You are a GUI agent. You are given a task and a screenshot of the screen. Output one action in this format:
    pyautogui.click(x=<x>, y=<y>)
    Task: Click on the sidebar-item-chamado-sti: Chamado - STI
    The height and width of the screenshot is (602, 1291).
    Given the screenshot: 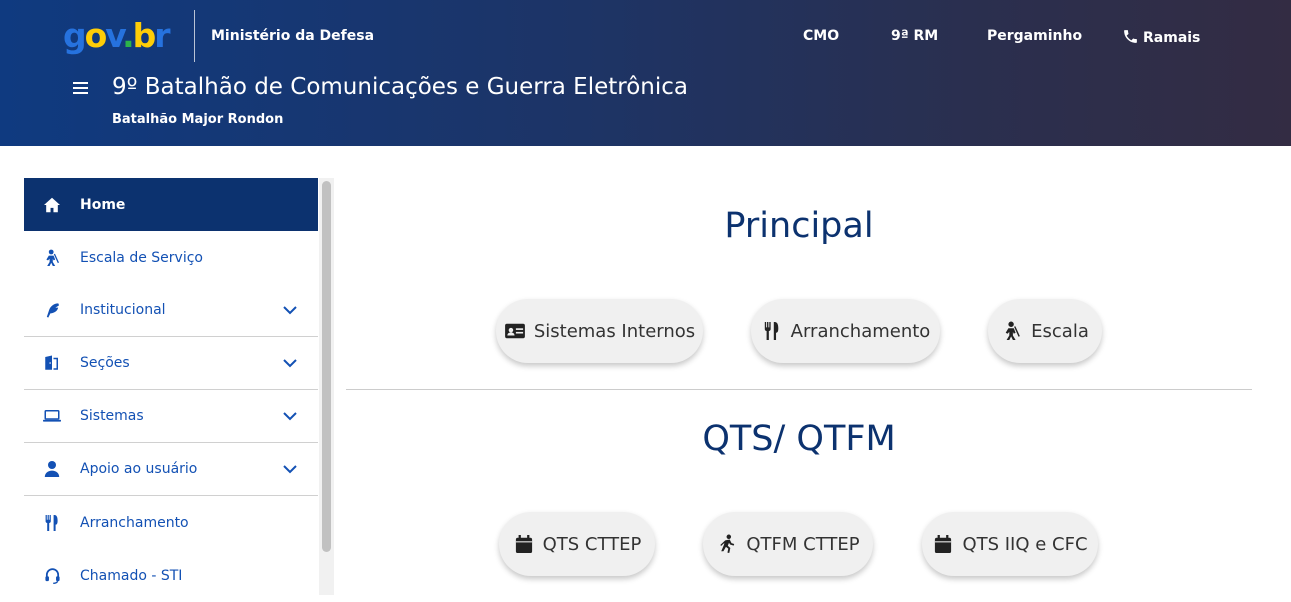 What is the action you would take?
    pyautogui.click(x=171, y=575)
    